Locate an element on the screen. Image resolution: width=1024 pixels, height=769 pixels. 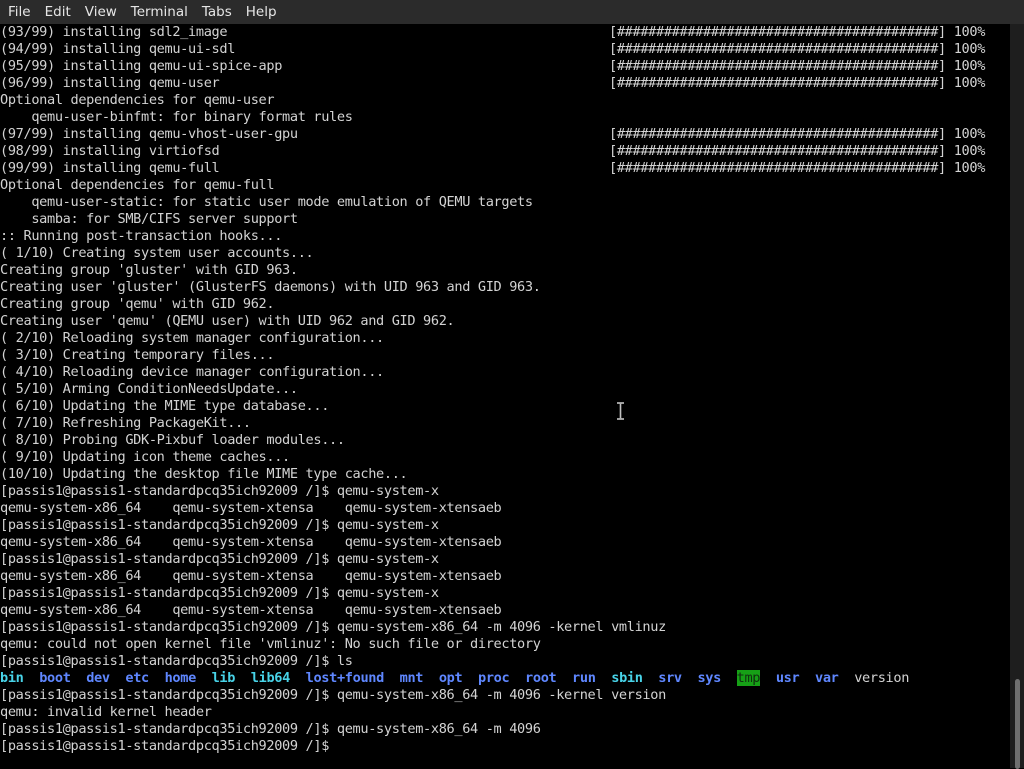
line-text: Optional dependencies for qemu-user is located at coordinates (137, 100).